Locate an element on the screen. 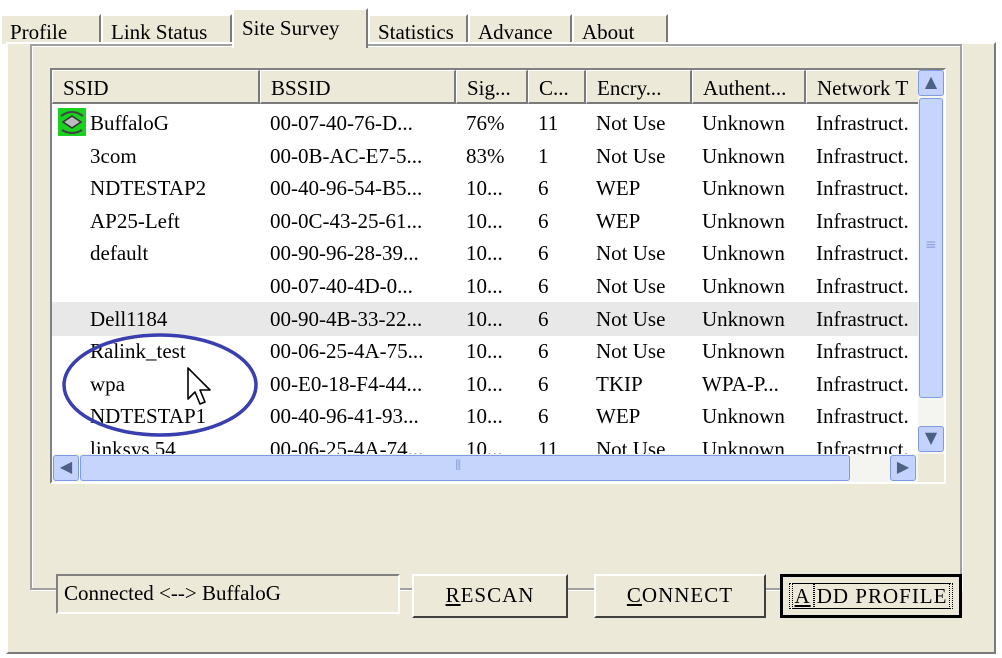 The height and width of the screenshot is (658, 1002). scroll-up-icon: ▲ is located at coordinates (931, 83).